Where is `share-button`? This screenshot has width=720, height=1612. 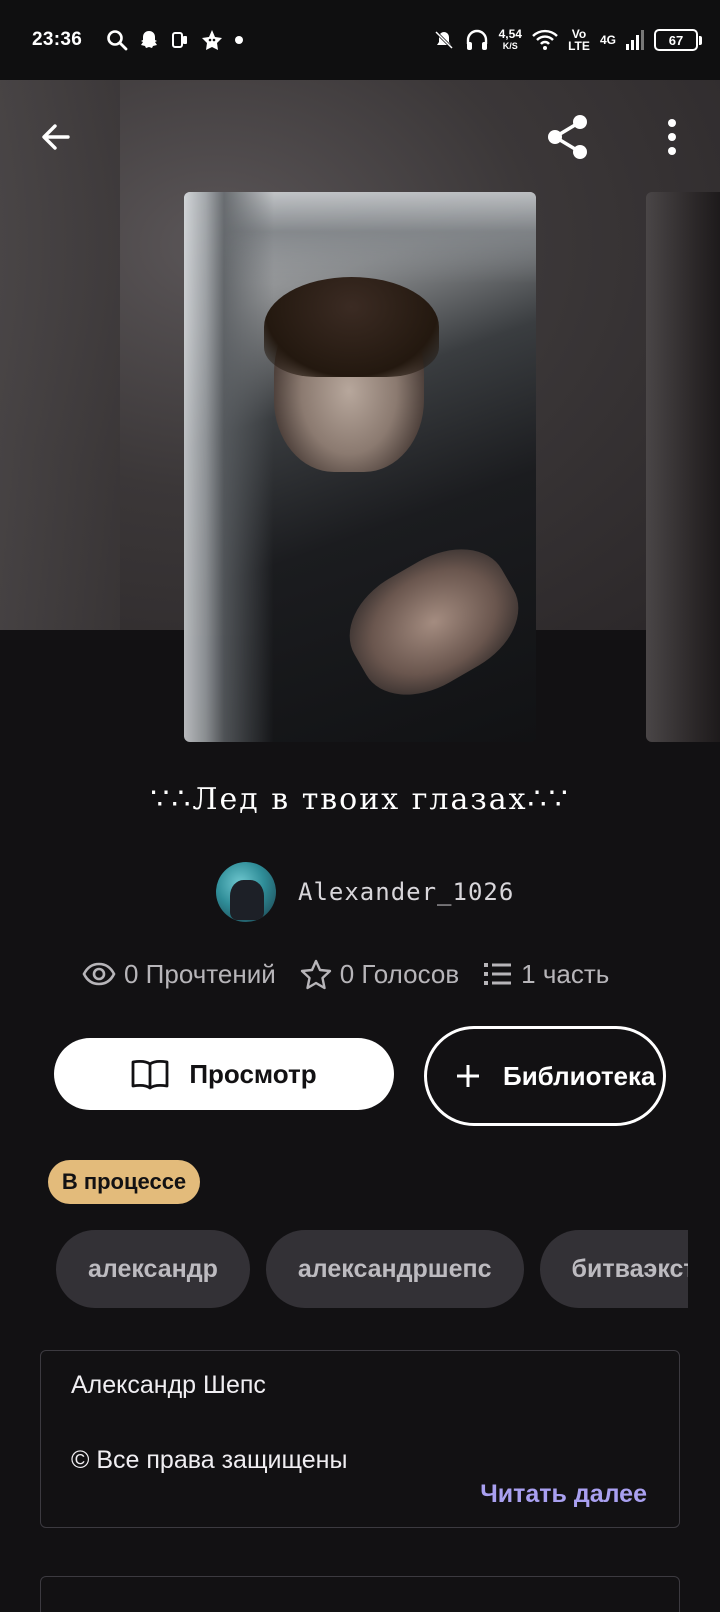 share-button is located at coordinates (568, 137).